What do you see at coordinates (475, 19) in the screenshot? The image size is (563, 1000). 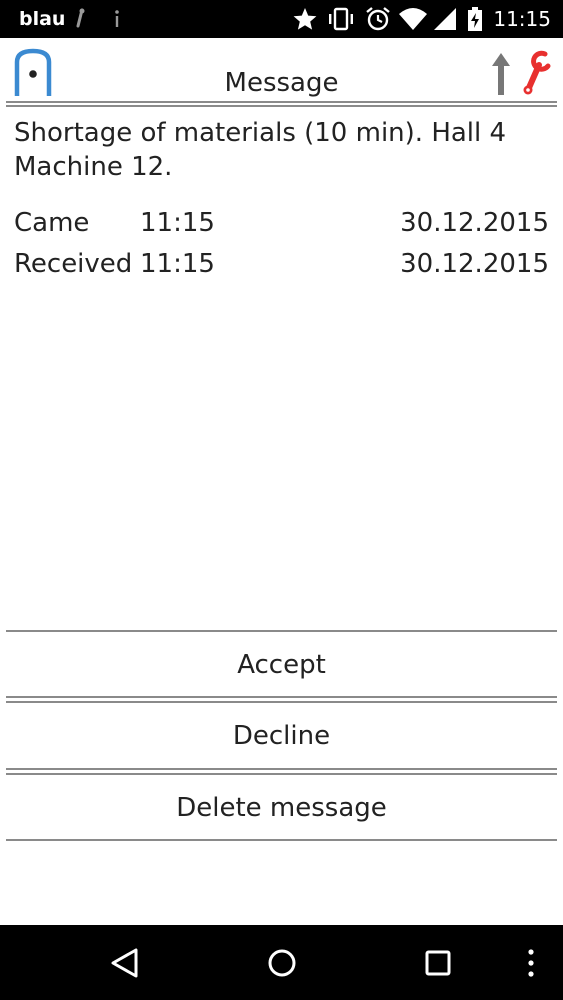 I see `battery-charging-icon` at bounding box center [475, 19].